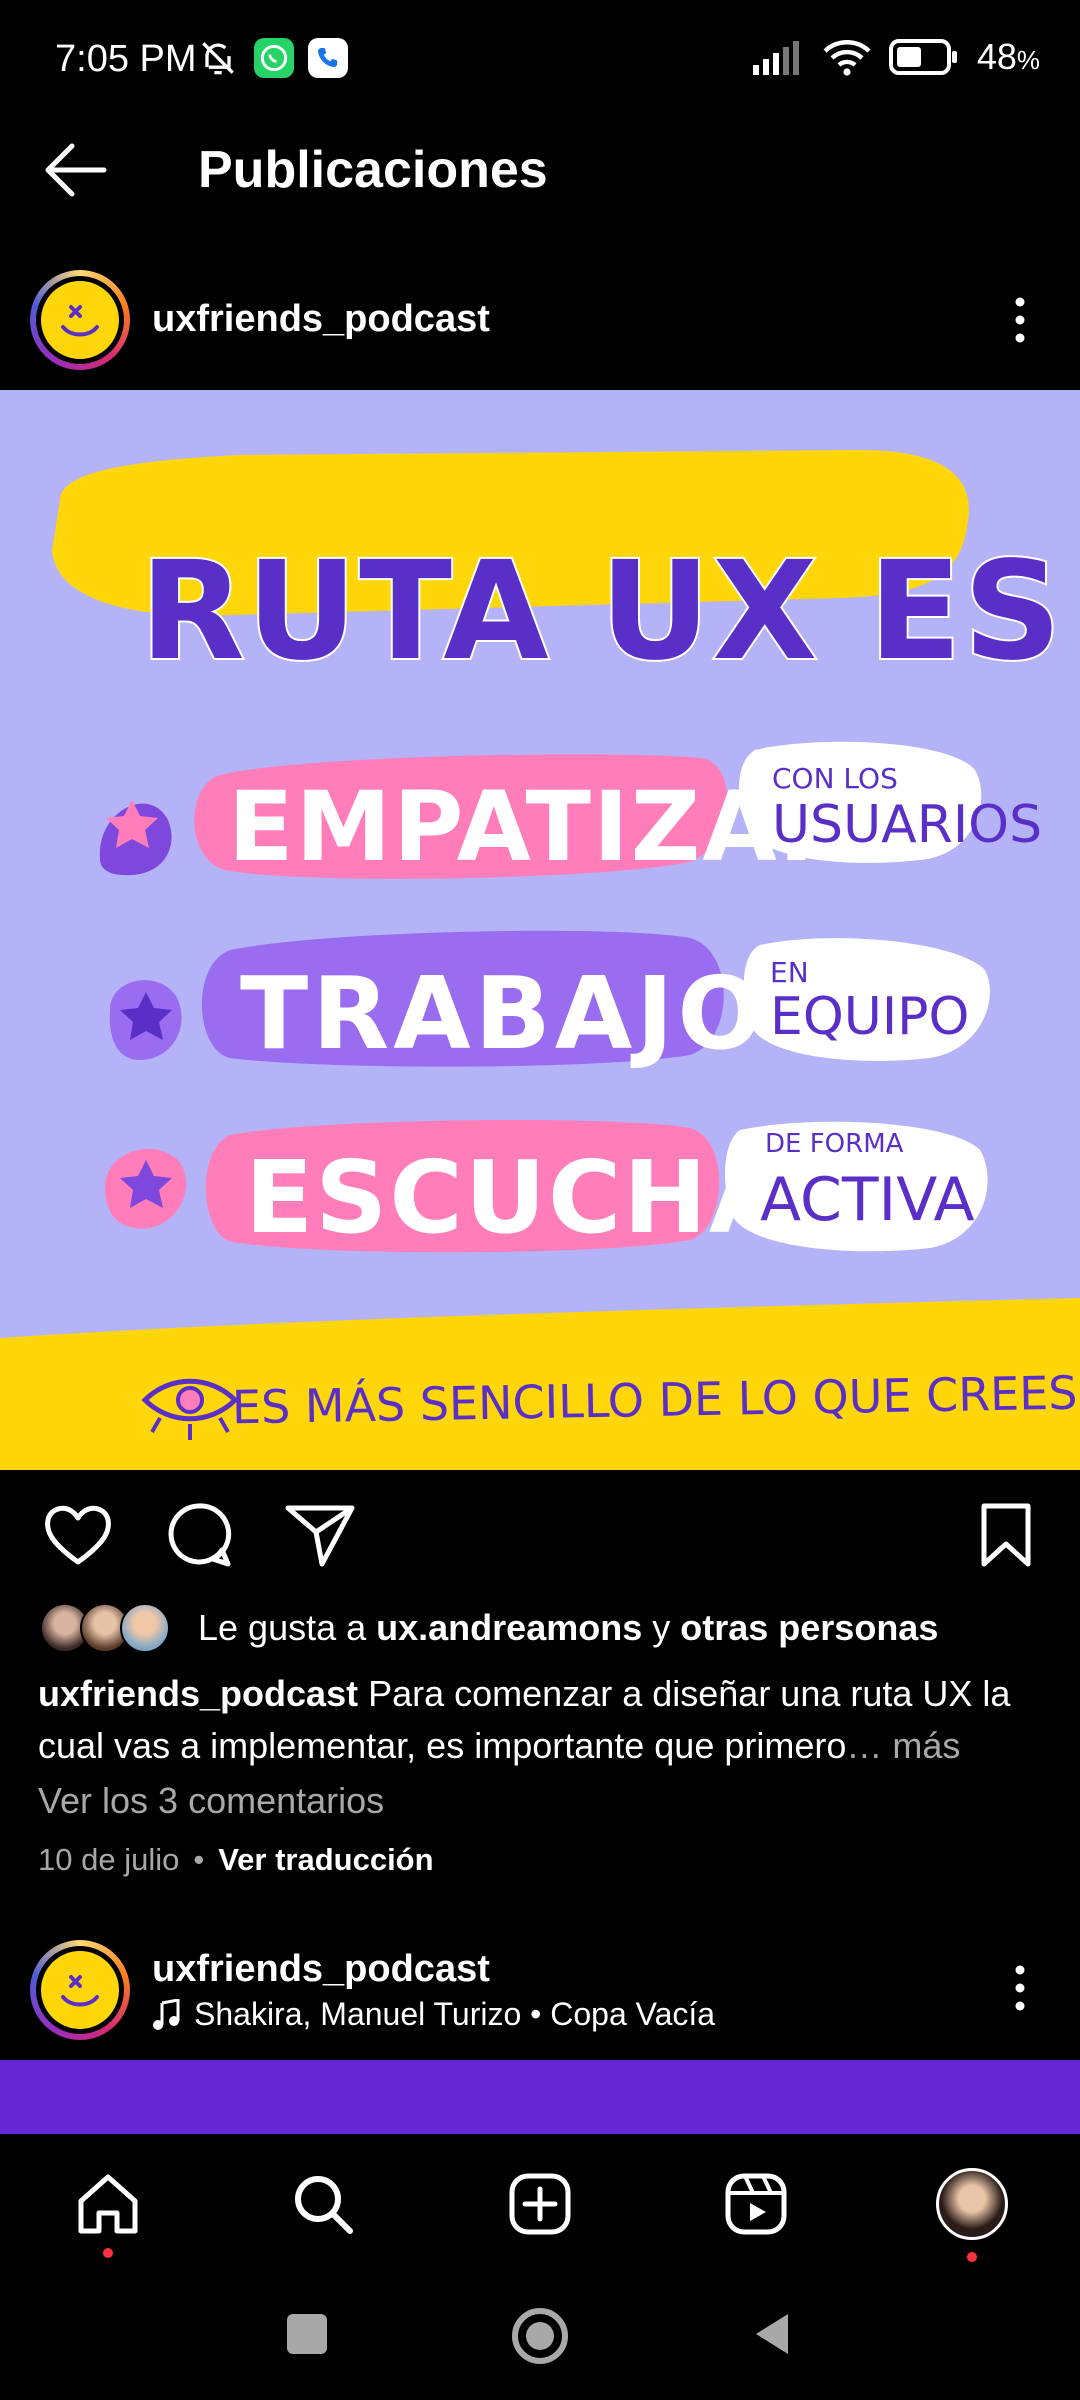 Image resolution: width=1080 pixels, height=2400 pixels. I want to click on post-header: uxfriends_podcast, so click(540, 320).